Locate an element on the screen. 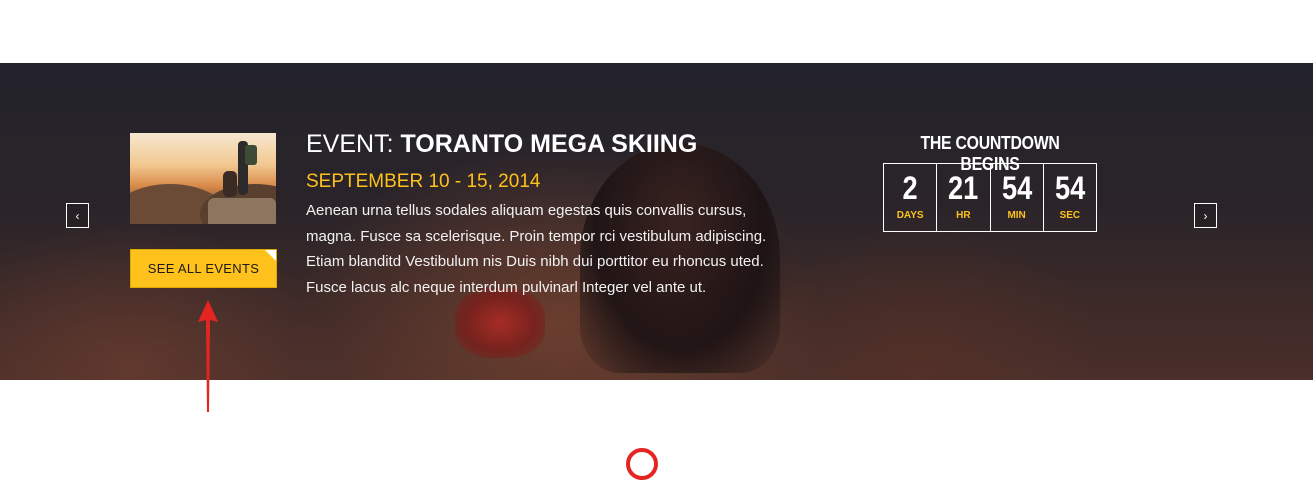 Image resolution: width=1313 pixels, height=480 pixels. countdown-days: 2 DAYS is located at coordinates (910, 197).